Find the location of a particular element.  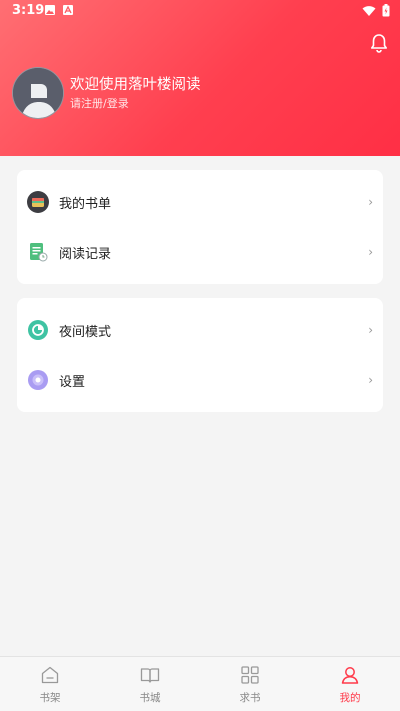

tab-request-book: 求书 is located at coordinates (250, 684).